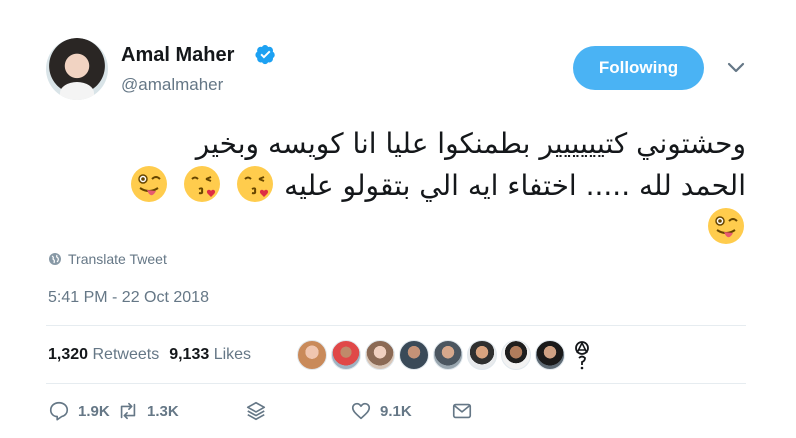 The width and height of the screenshot is (796, 438). I want to click on user-handle: @amalmaher, so click(172, 85).